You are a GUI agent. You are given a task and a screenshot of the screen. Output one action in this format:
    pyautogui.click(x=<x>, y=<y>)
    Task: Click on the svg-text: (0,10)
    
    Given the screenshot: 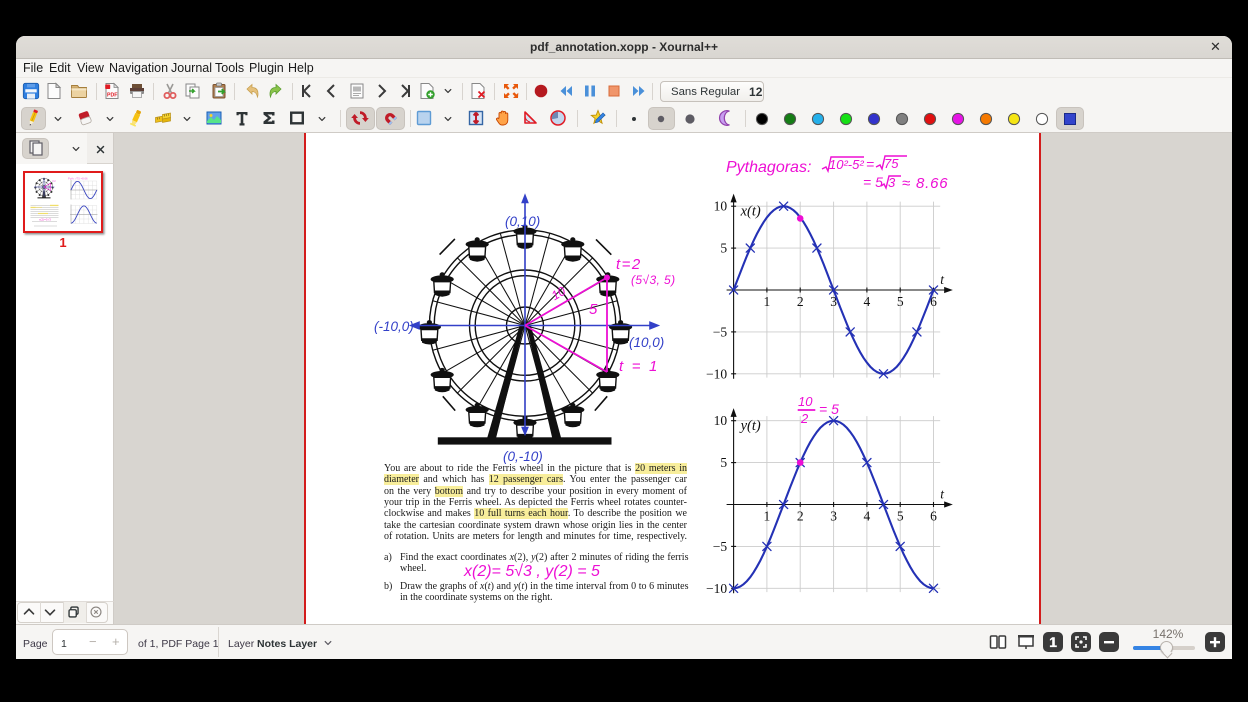 What is the action you would take?
    pyautogui.click(x=522, y=221)
    